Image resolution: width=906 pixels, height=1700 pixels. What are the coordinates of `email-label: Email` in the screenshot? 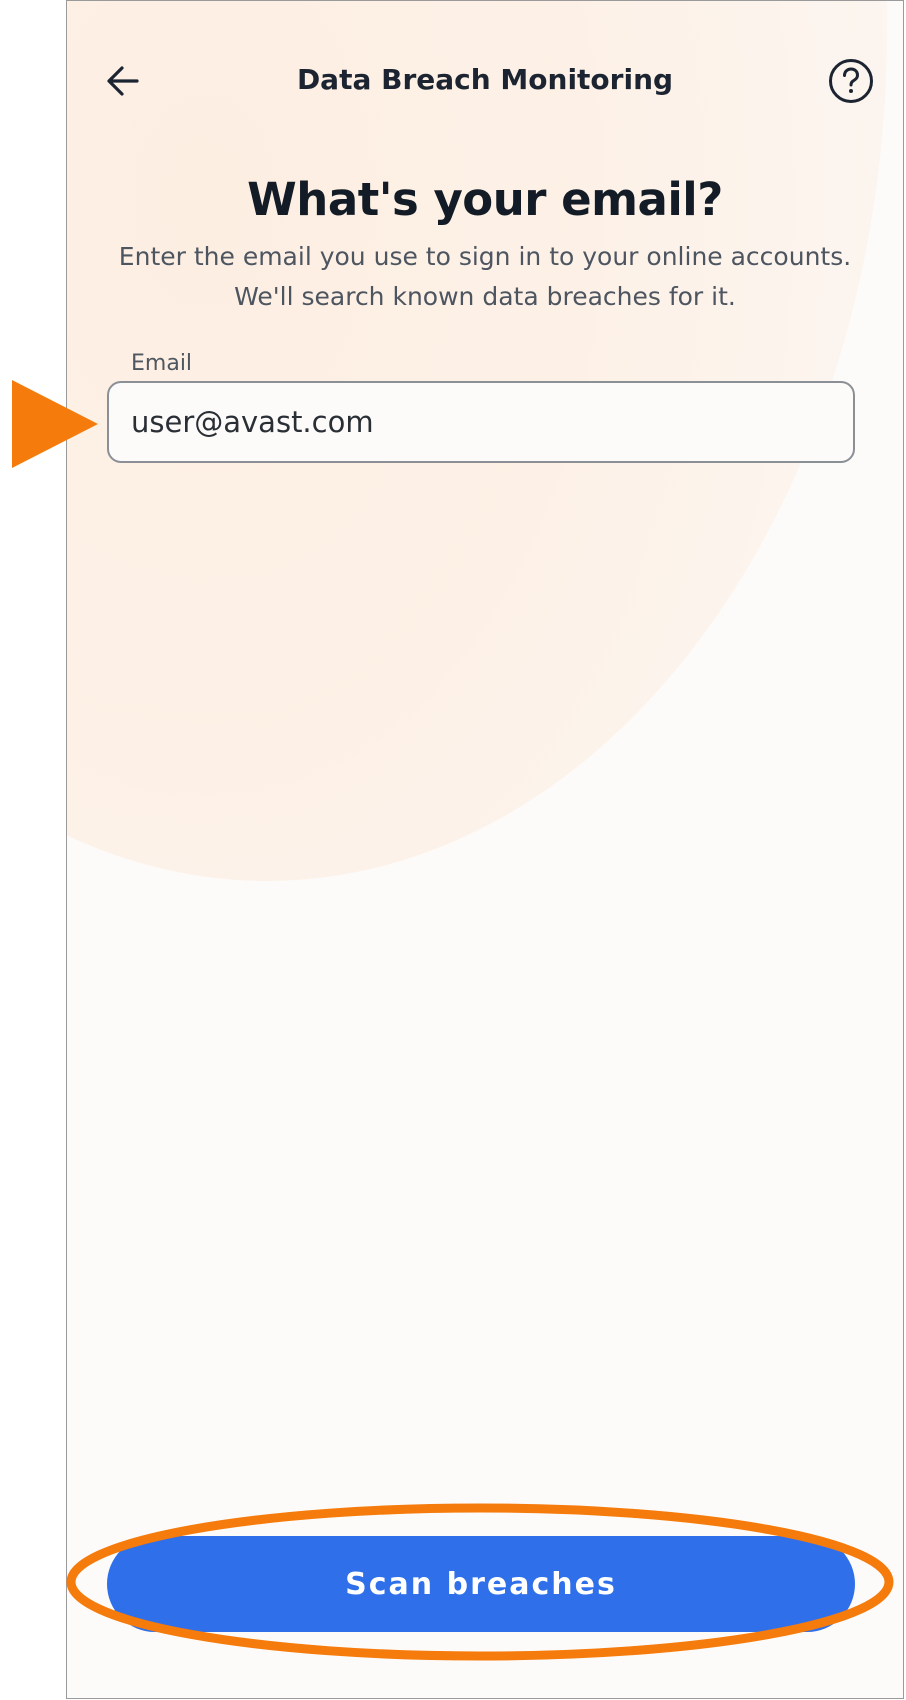 It's located at (162, 363).